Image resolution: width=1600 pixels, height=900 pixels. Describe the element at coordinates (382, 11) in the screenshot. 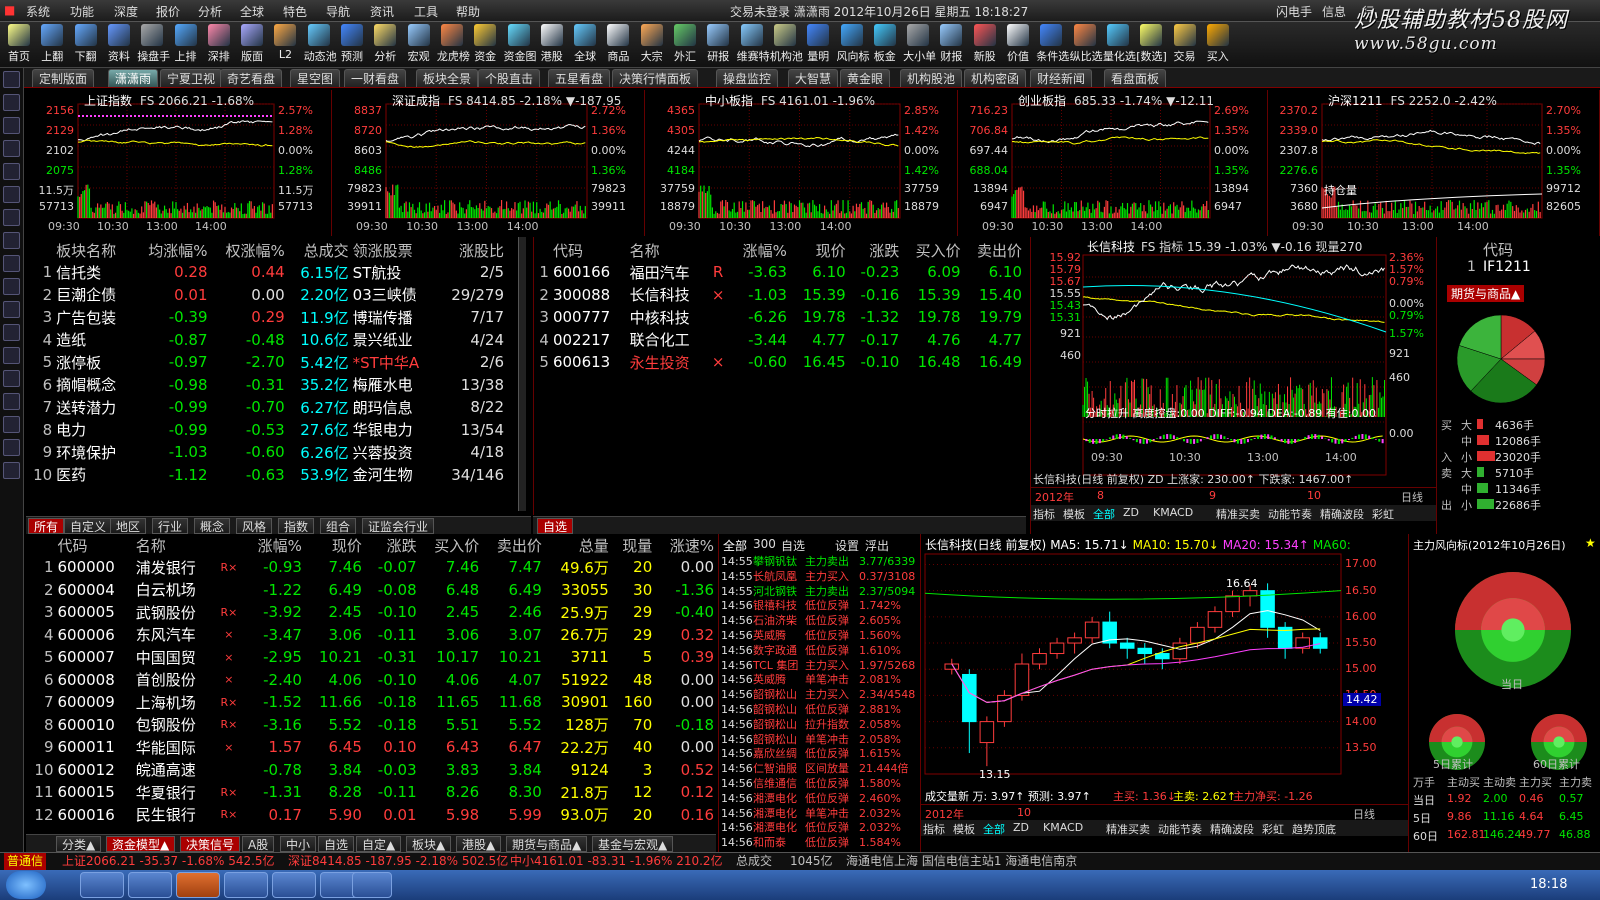

I see `menu-info: 资讯` at that location.